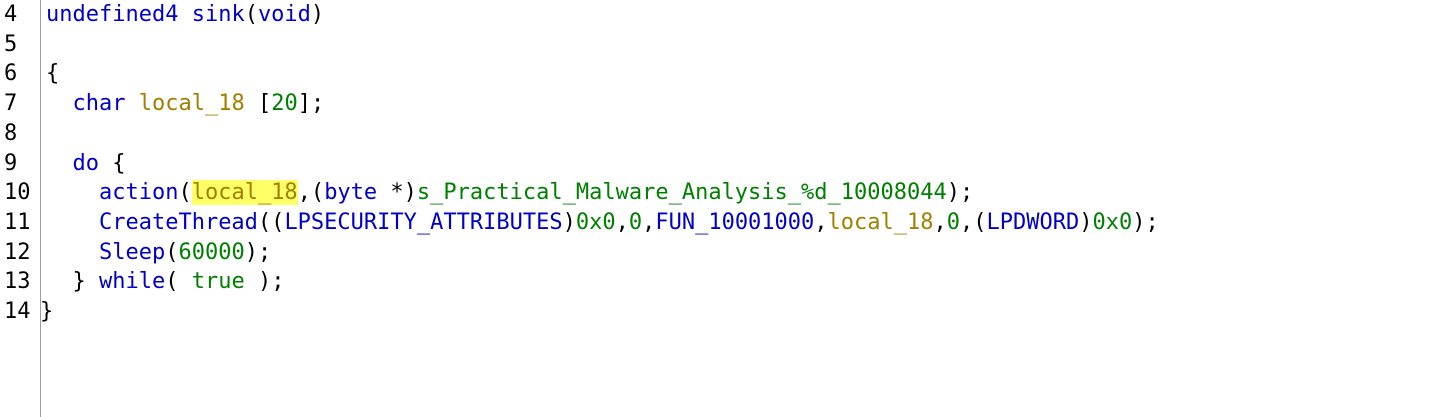 This screenshot has height=417, width=1454. What do you see at coordinates (178, 222) in the screenshot?
I see `function-call-token: CreateThread` at bounding box center [178, 222].